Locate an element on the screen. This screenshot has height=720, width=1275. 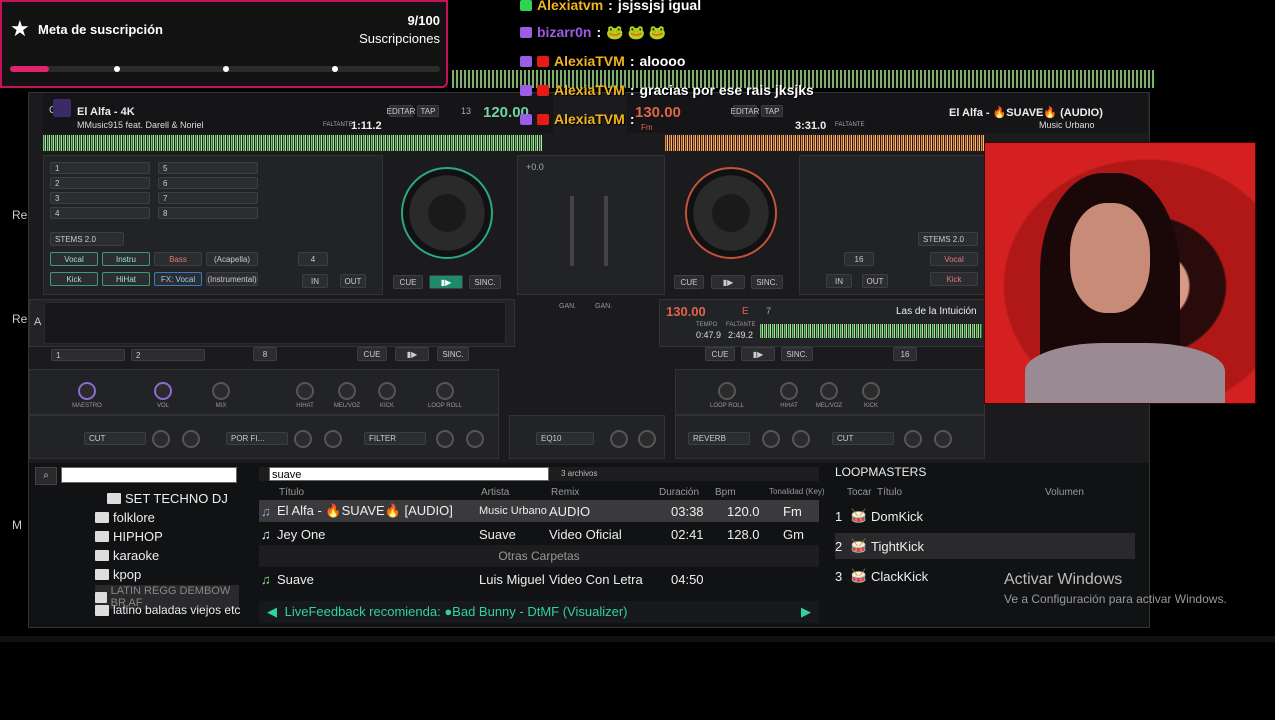
deck-right-jogwheel is located at coordinates (731, 213).